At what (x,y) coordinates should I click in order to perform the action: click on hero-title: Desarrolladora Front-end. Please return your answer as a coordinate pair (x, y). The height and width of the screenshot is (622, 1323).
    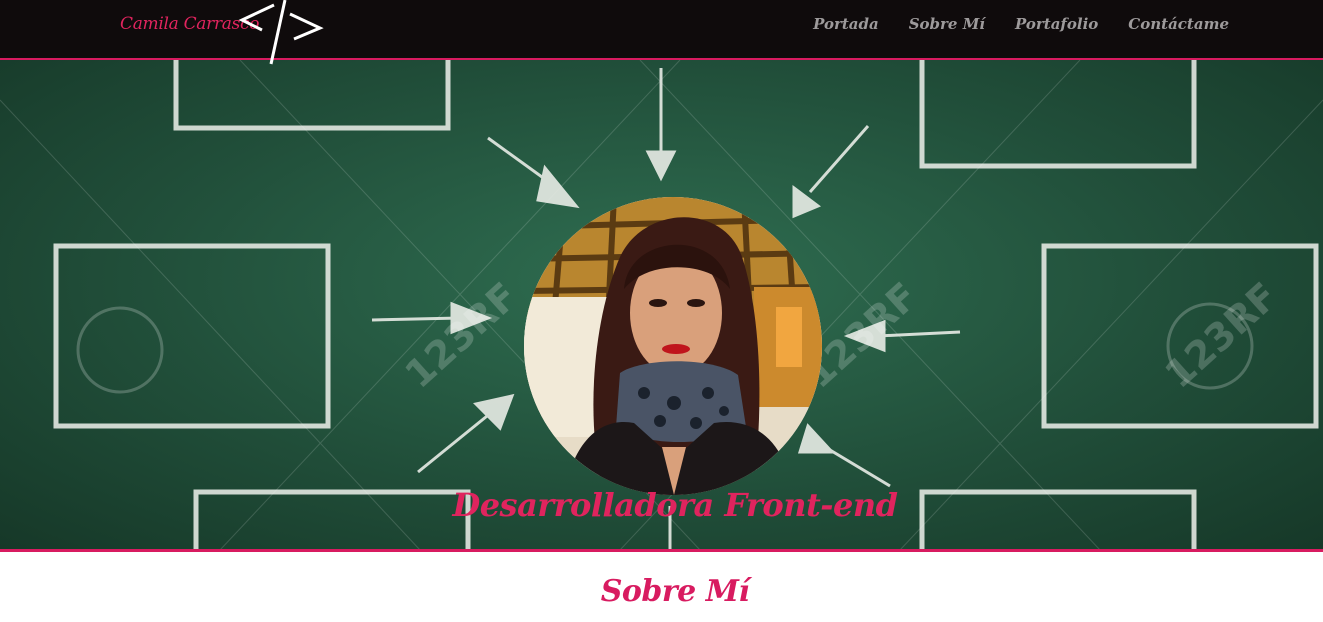
    Looking at the image, I should click on (675, 505).